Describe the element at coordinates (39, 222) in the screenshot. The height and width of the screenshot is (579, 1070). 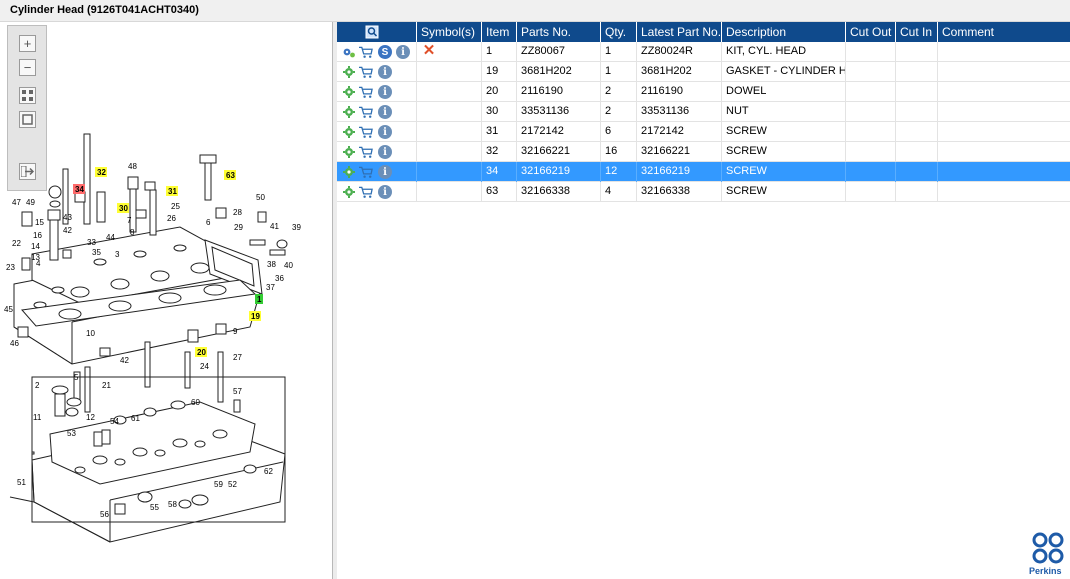
I see `svg-text: 15` at that location.